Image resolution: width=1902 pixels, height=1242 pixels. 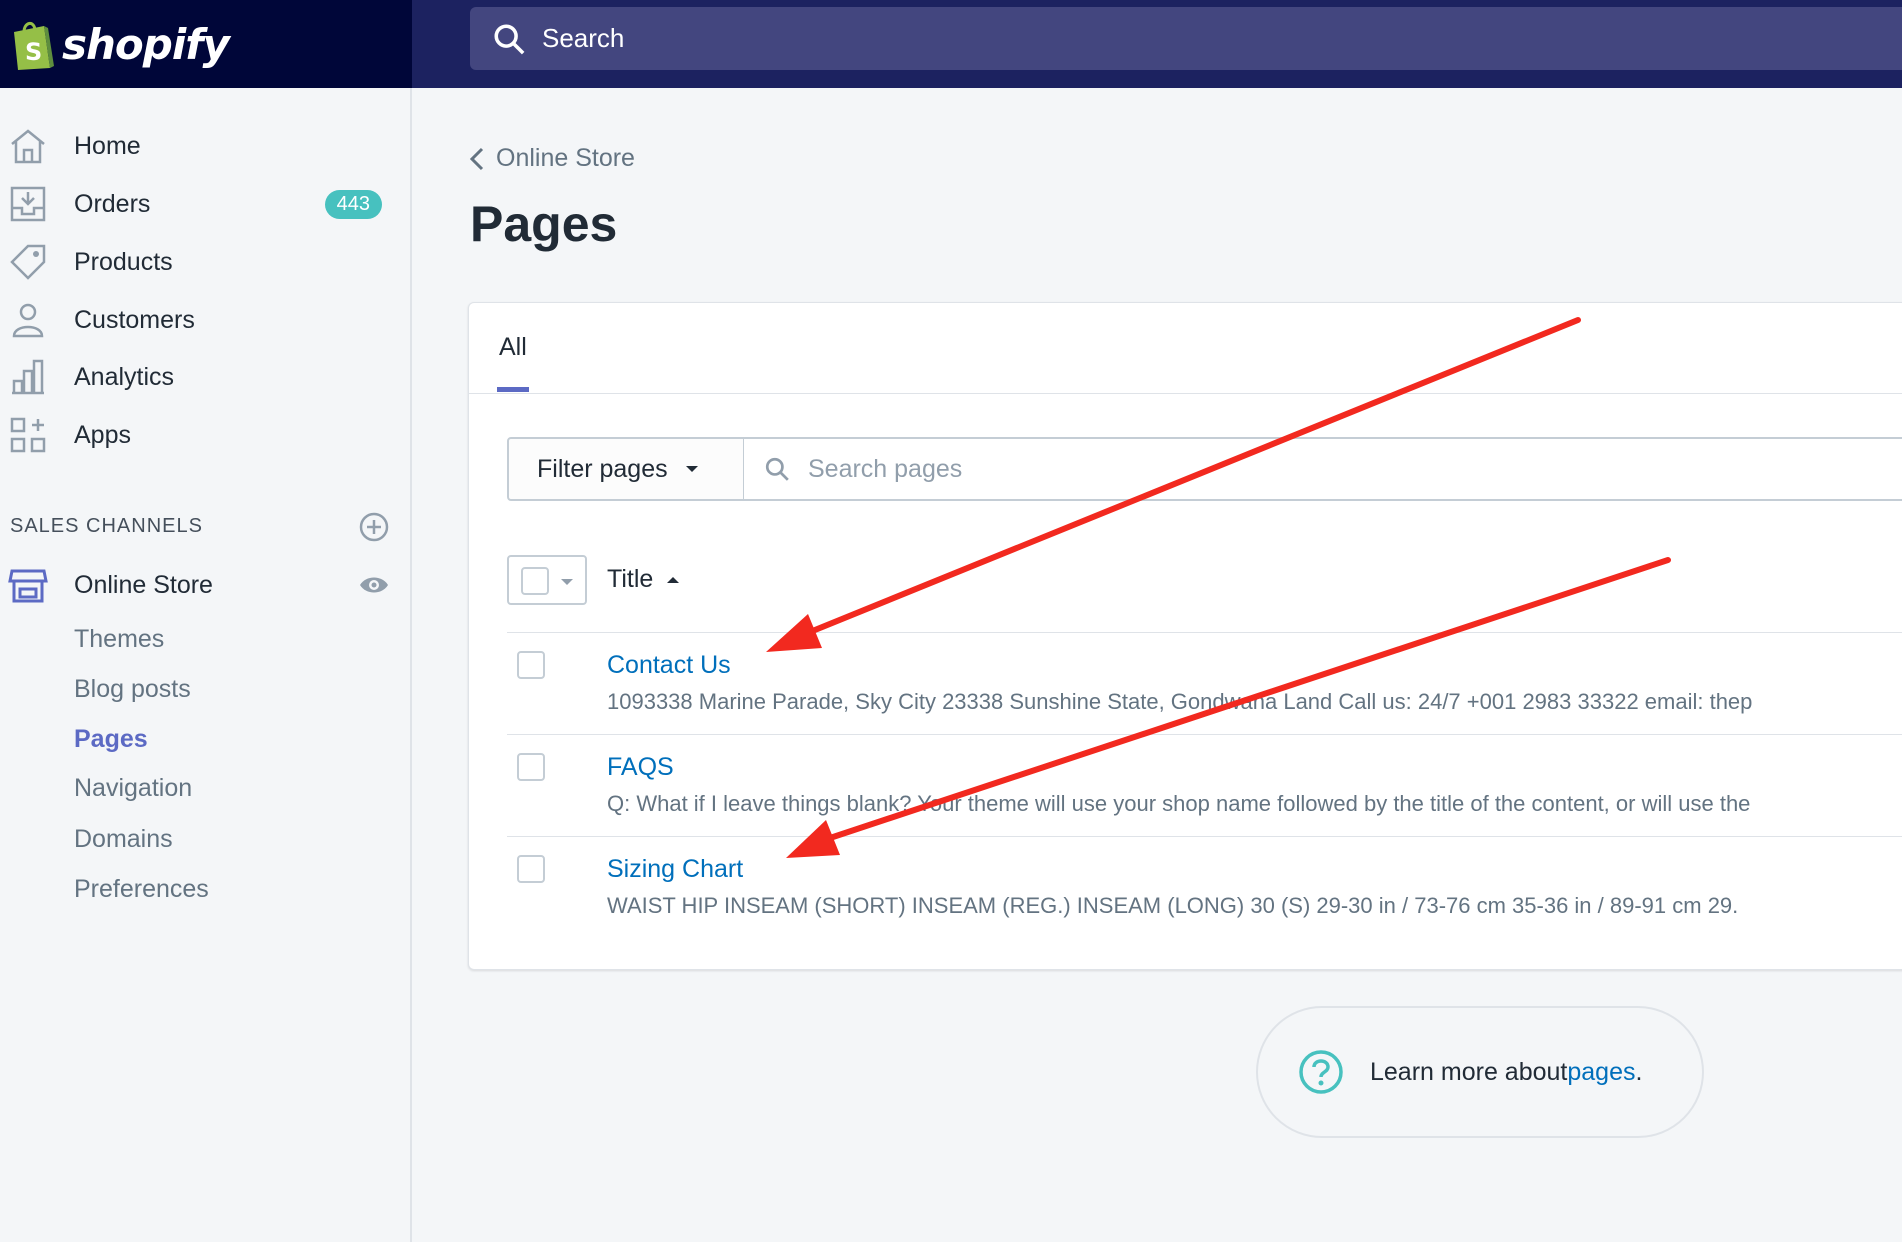 I want to click on column-title-label: Title, so click(x=630, y=579).